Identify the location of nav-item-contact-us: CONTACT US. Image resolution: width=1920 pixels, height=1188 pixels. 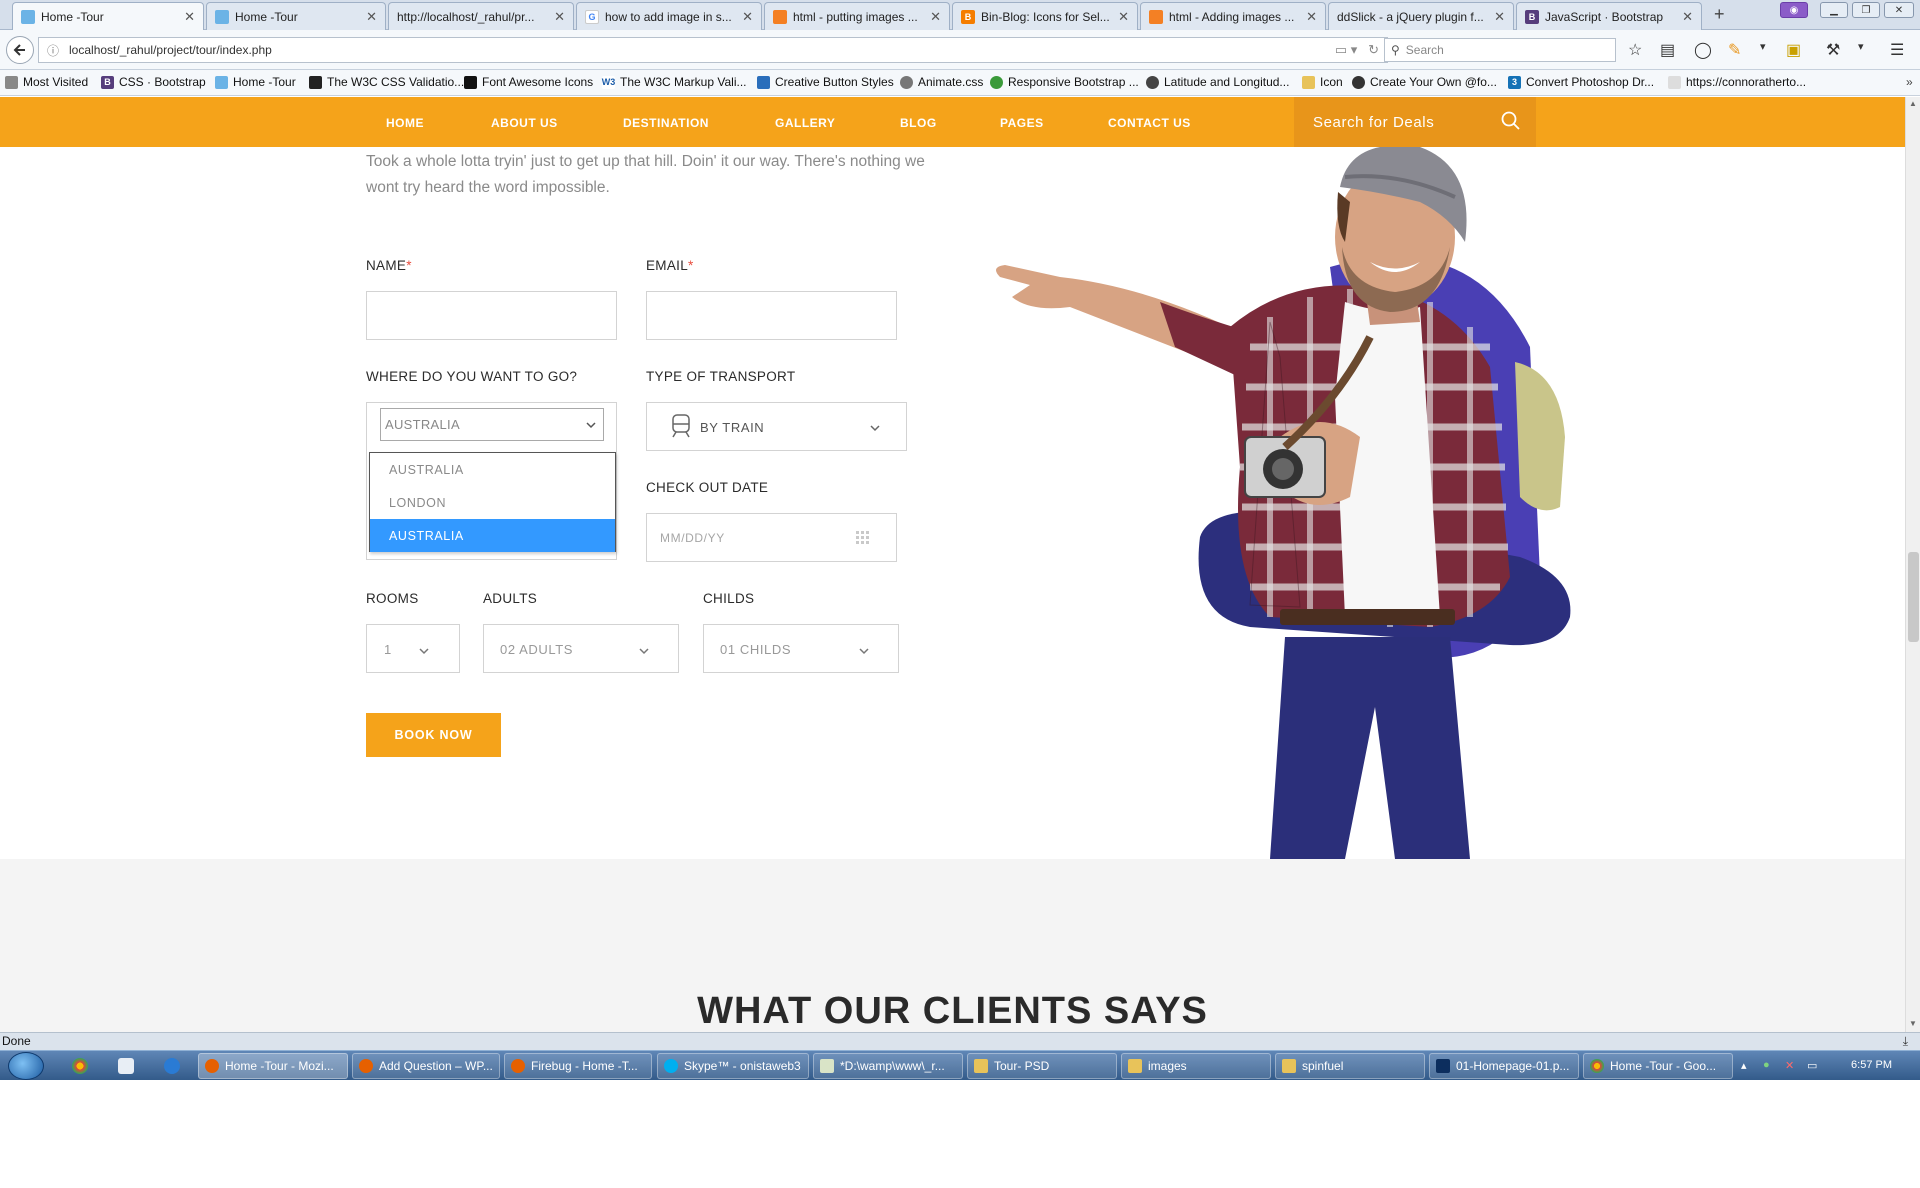
(1149, 123).